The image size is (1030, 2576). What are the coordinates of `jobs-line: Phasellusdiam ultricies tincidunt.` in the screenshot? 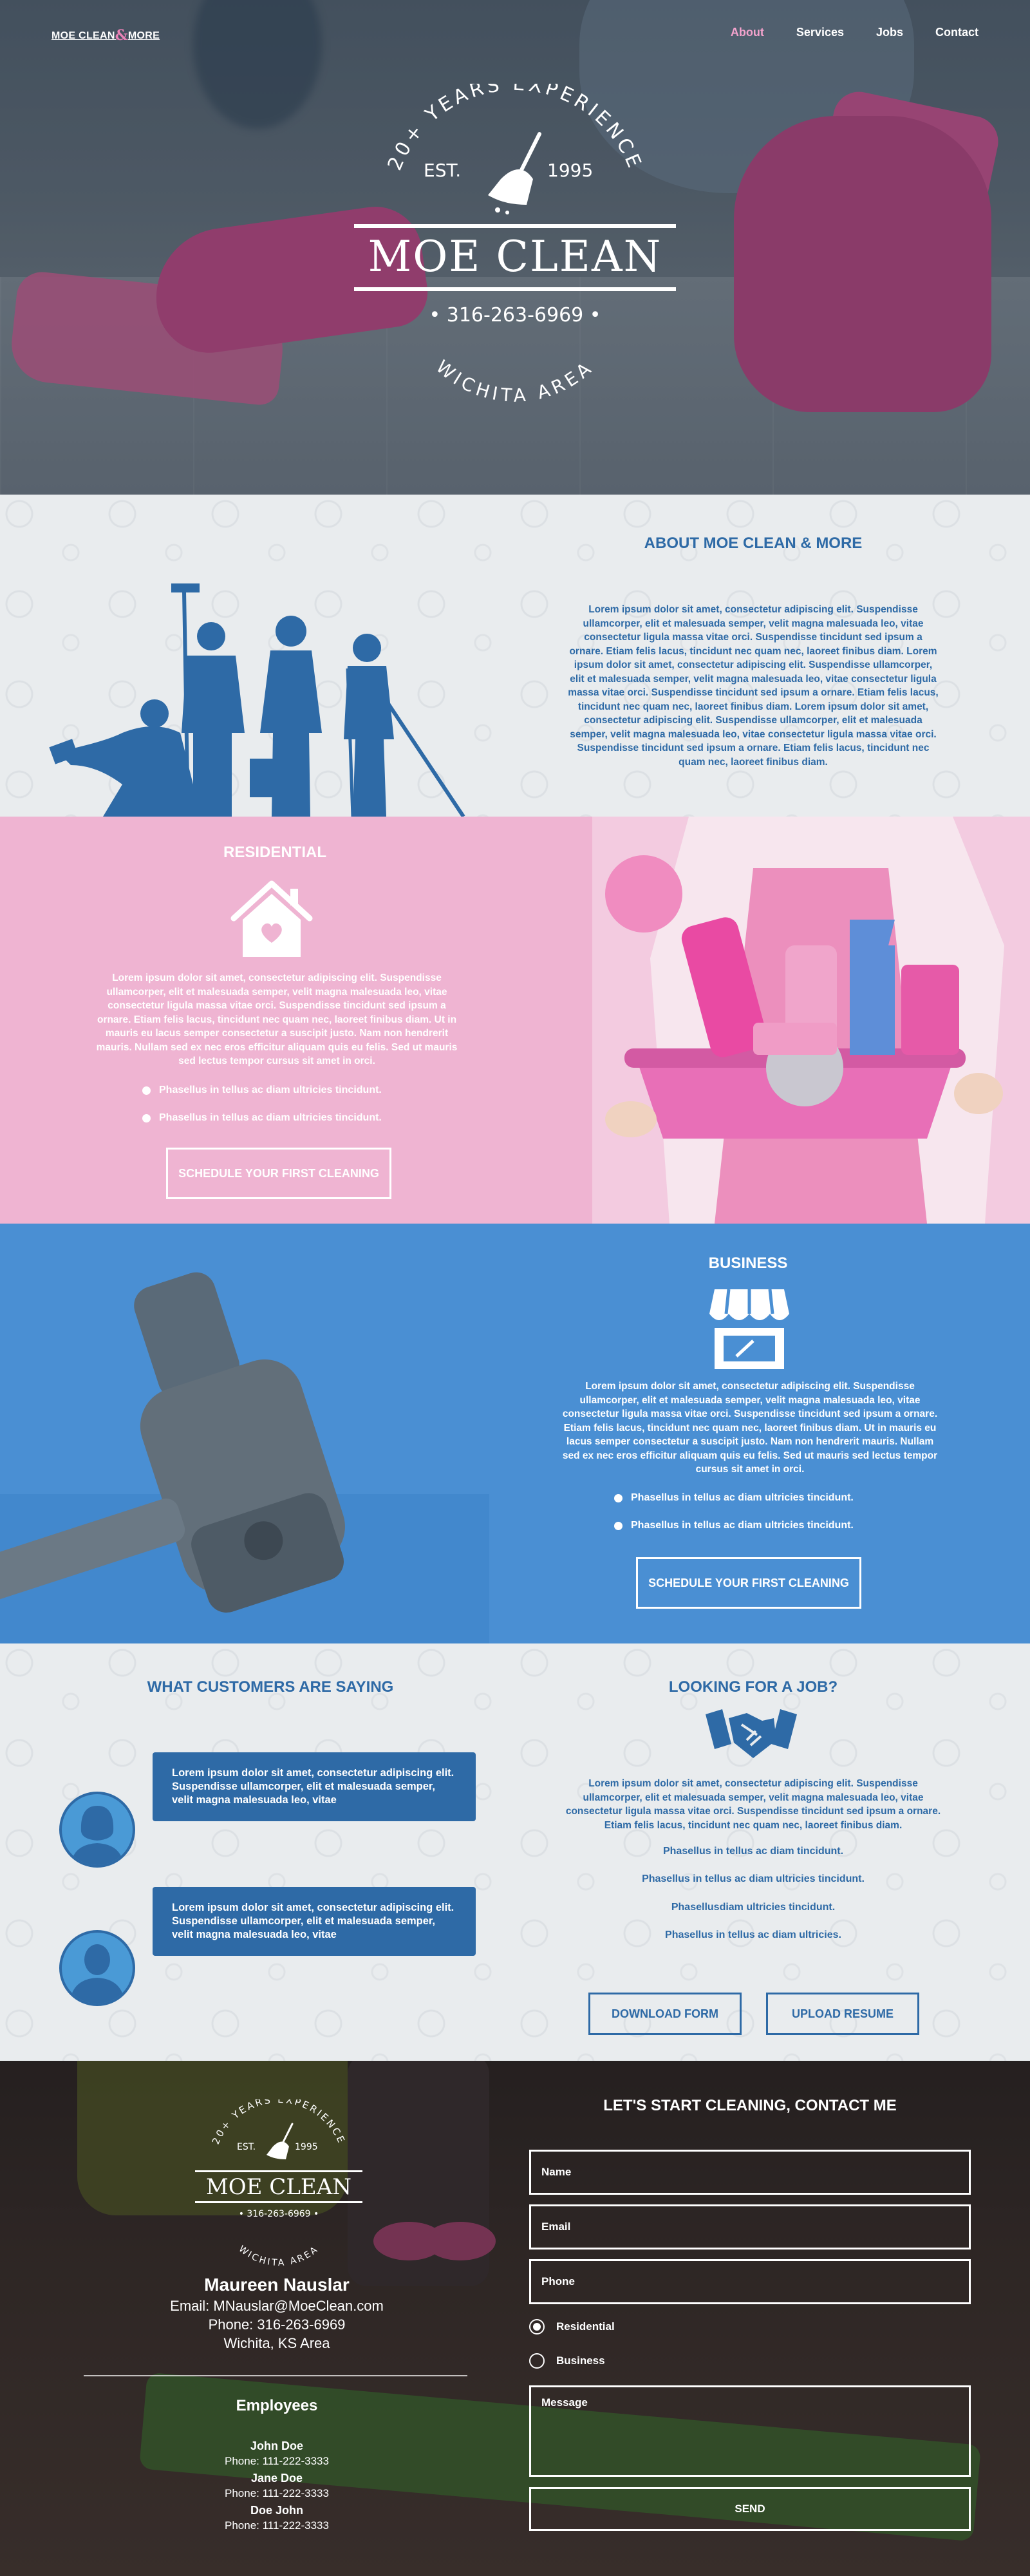 It's located at (753, 1907).